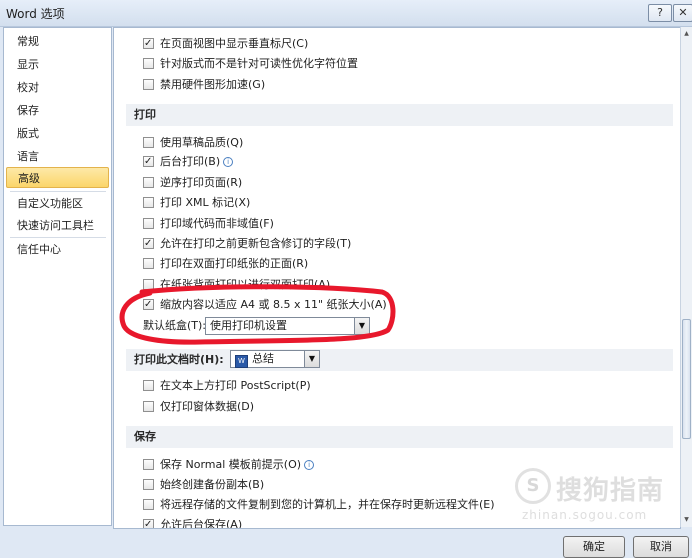 Image resolution: width=692 pixels, height=558 pixels. Describe the element at coordinates (610, 491) in the screenshot. I see `watermark-text: 搜狗指南` at that location.